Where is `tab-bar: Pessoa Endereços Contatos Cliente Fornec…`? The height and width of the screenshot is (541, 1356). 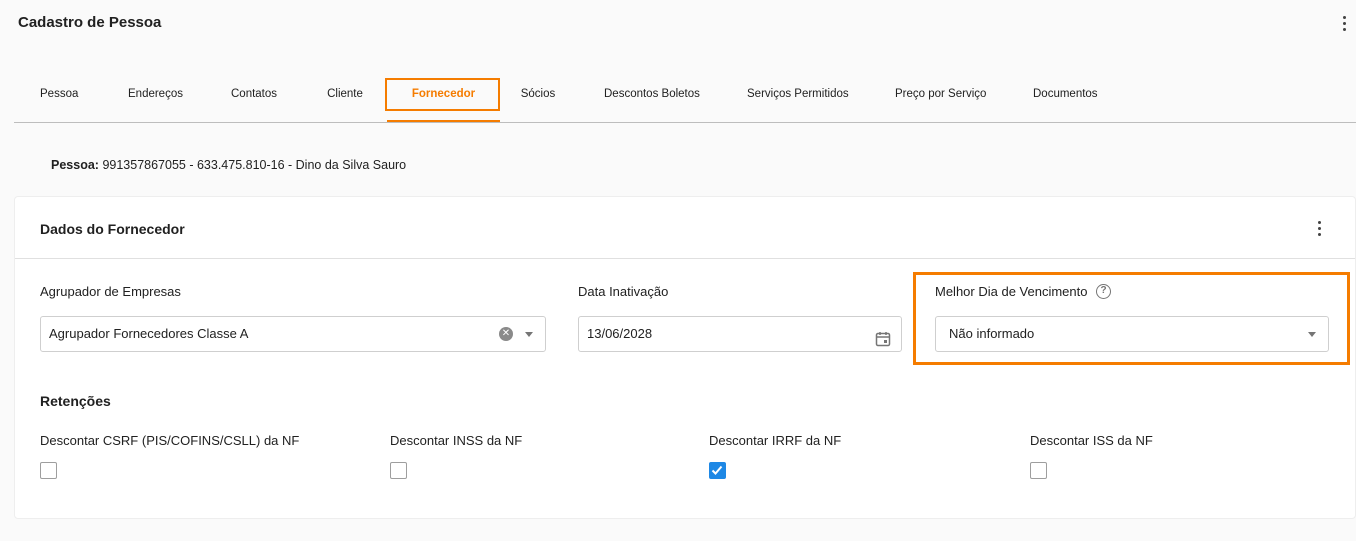
tab-bar: Pessoa Endereços Contatos Cliente Fornec… is located at coordinates (685, 100).